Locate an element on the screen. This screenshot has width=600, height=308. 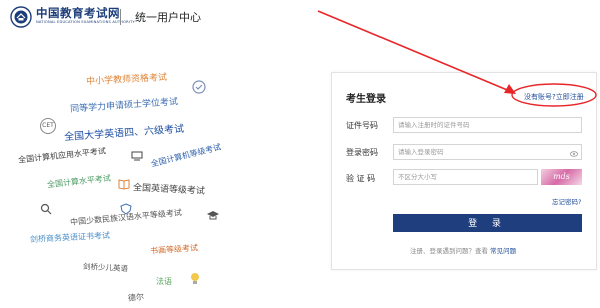
badge-icon is located at coordinates (199, 87).